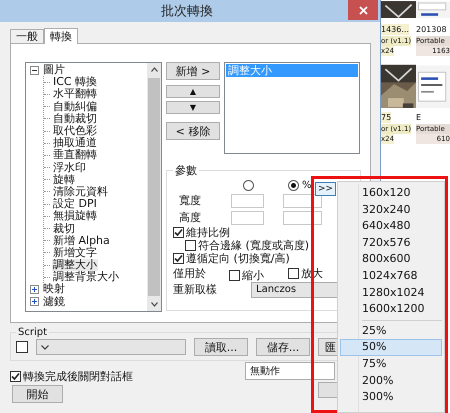  I want to click on menu-item: 800x600, so click(391, 259).